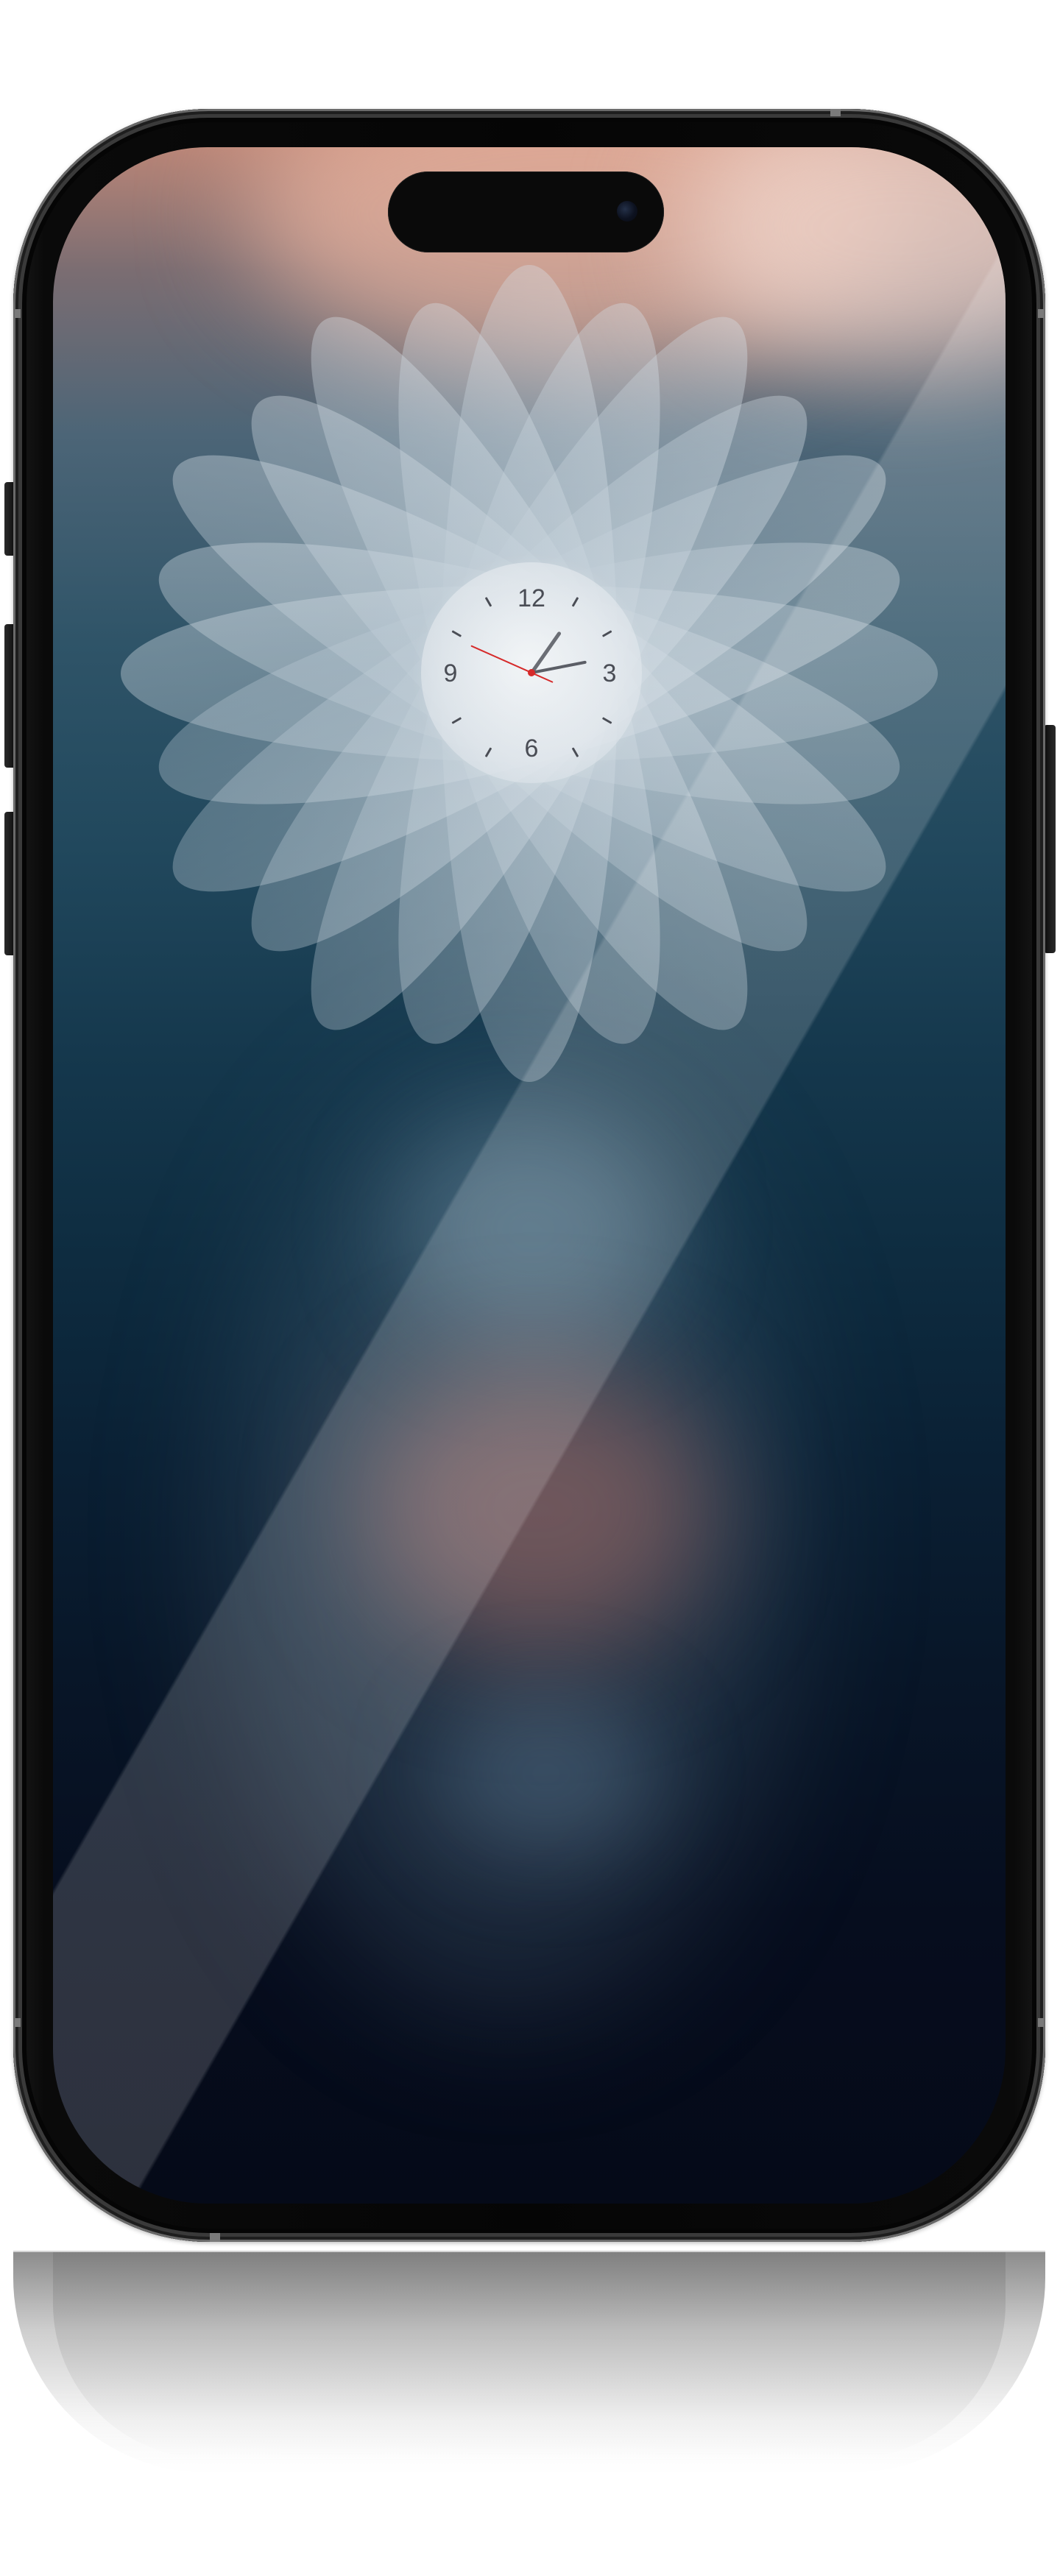 The height and width of the screenshot is (2576, 1060). I want to click on wallpaper-lower-glow, so click(546, 1774).